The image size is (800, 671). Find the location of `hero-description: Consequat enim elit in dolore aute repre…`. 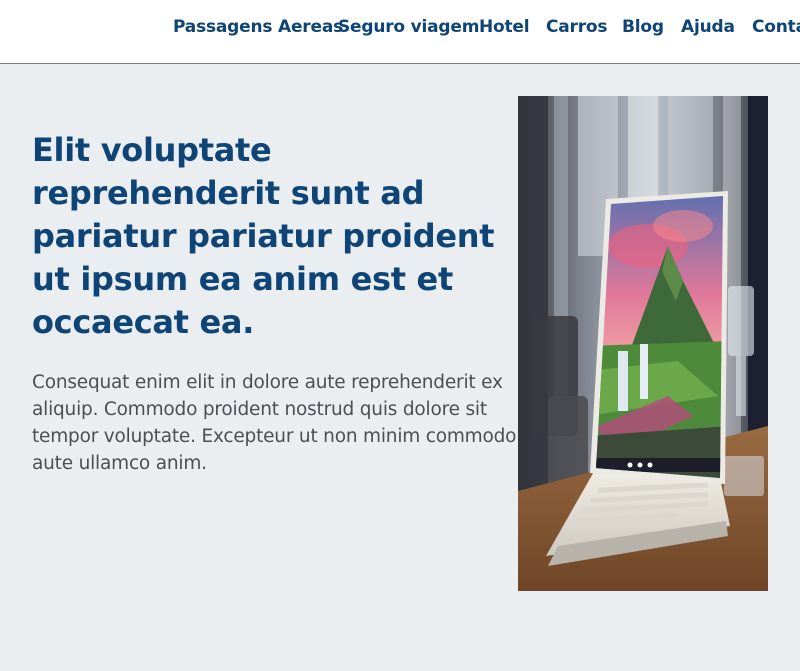

hero-description: Consequat enim elit in dolore aute repre… is located at coordinates (274, 423).